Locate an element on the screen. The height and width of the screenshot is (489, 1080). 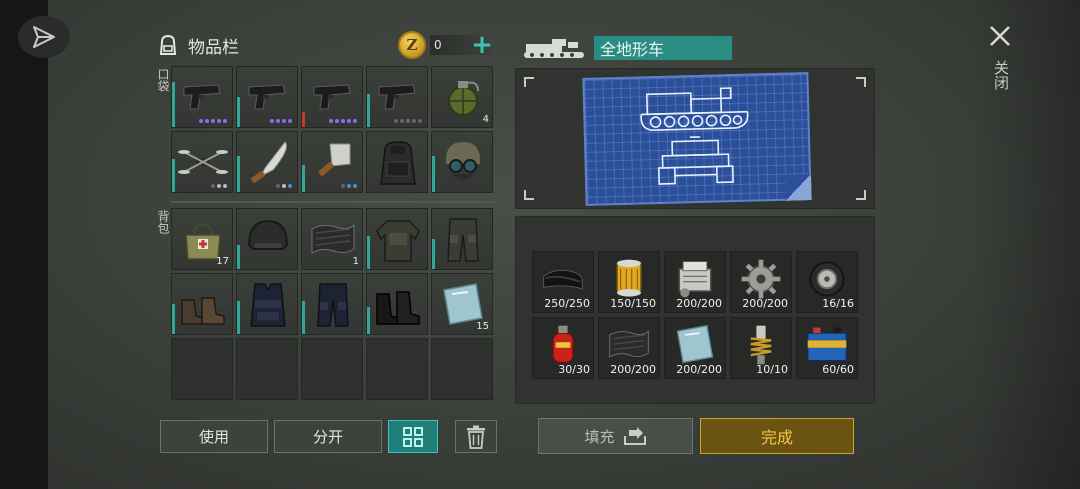
blueprint-curl is located at coordinates (798, 187).